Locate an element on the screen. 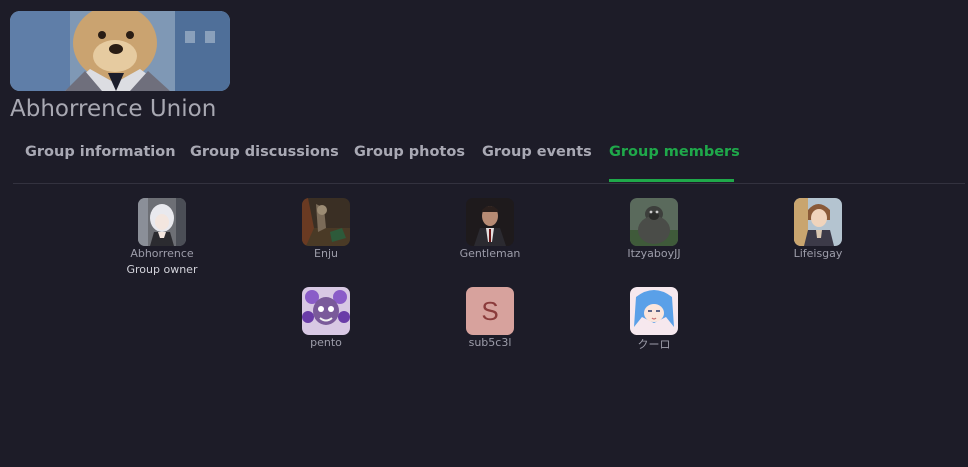 This screenshot has width=968, height=467. member-name: Gentleman is located at coordinates (490, 253).